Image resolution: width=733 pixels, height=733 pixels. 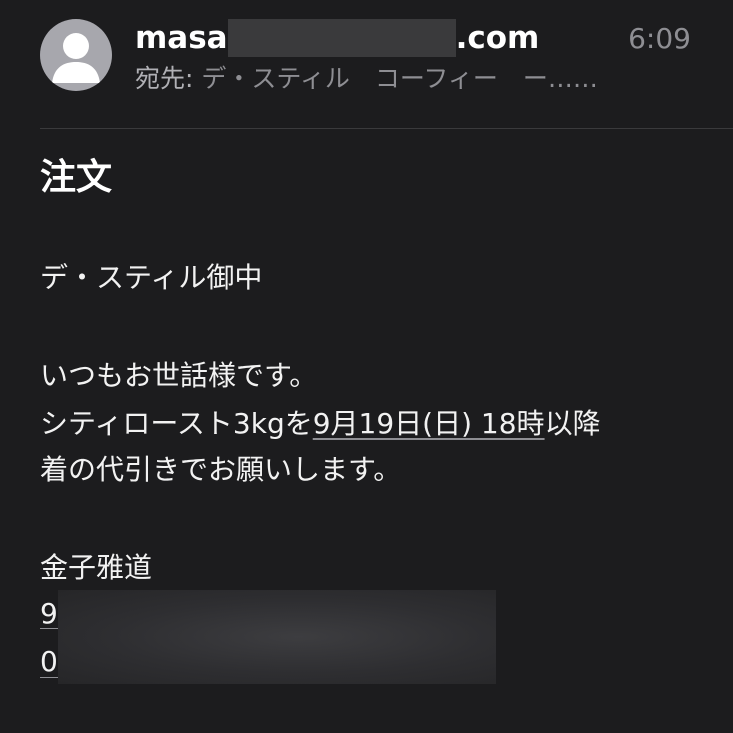 I want to click on order-date-link: 9月19日(日) 18時, so click(x=429, y=423).